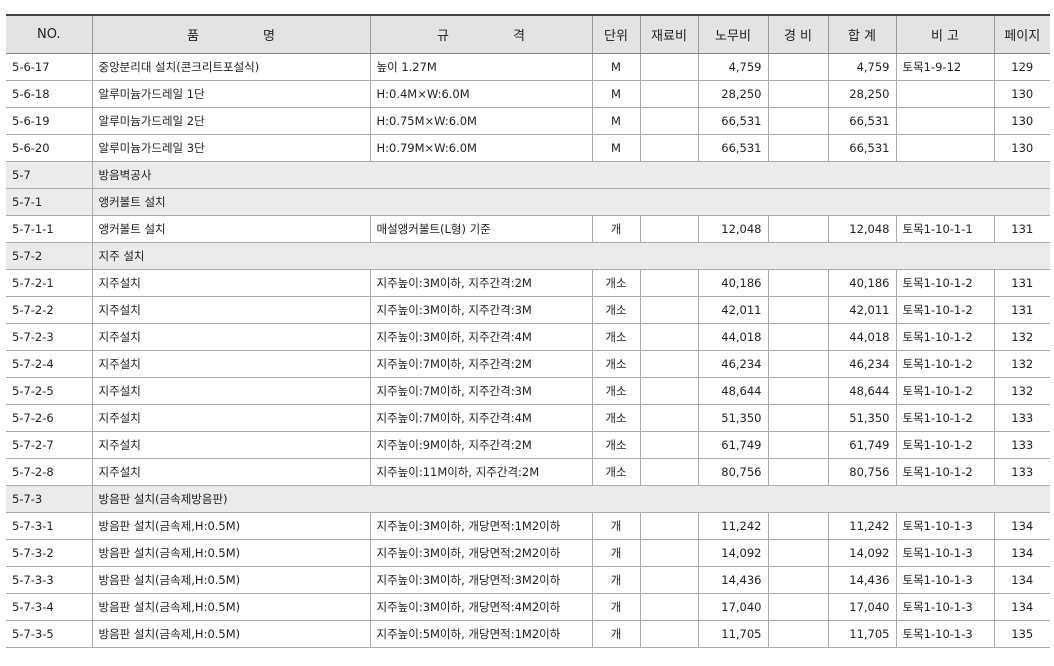 The image size is (1054, 666). I want to click on cell-no: 5-7-2-5, so click(49, 391).